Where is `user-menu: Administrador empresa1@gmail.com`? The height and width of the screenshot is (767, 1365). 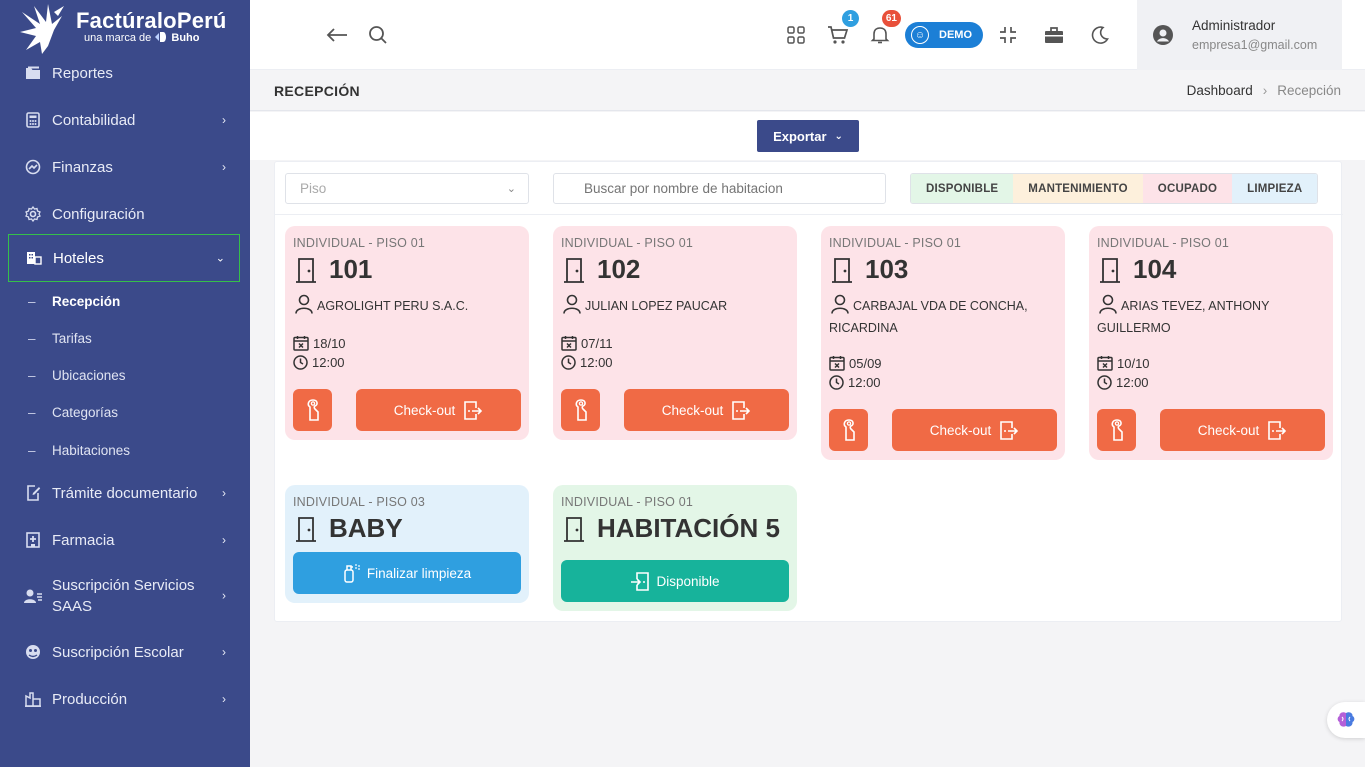
user-menu: Administrador empresa1@gmail.com is located at coordinates (1239, 35).